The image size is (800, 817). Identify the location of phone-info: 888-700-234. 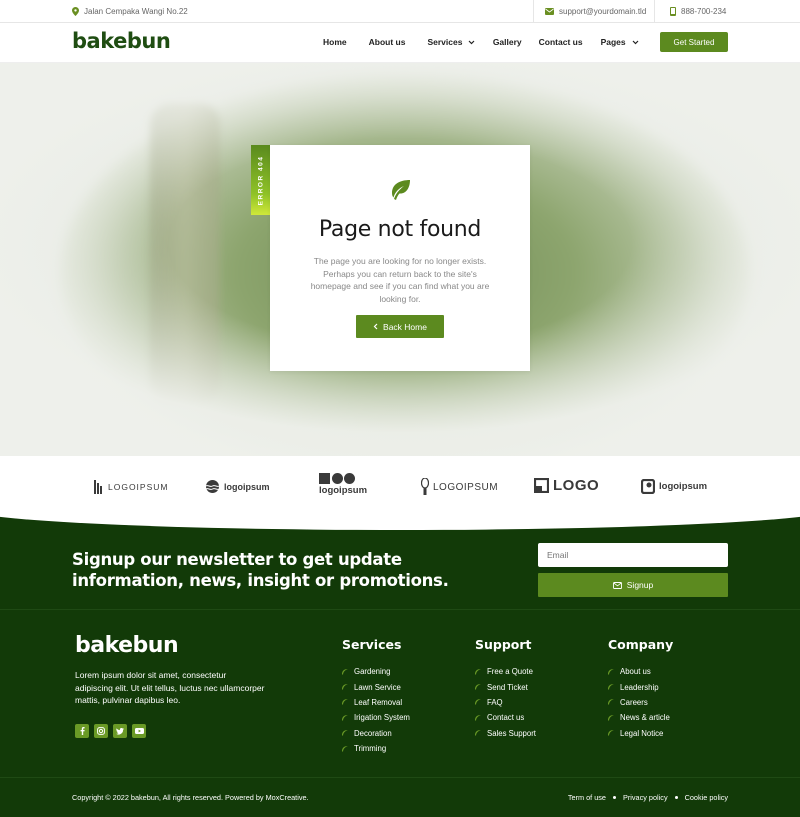
(698, 11).